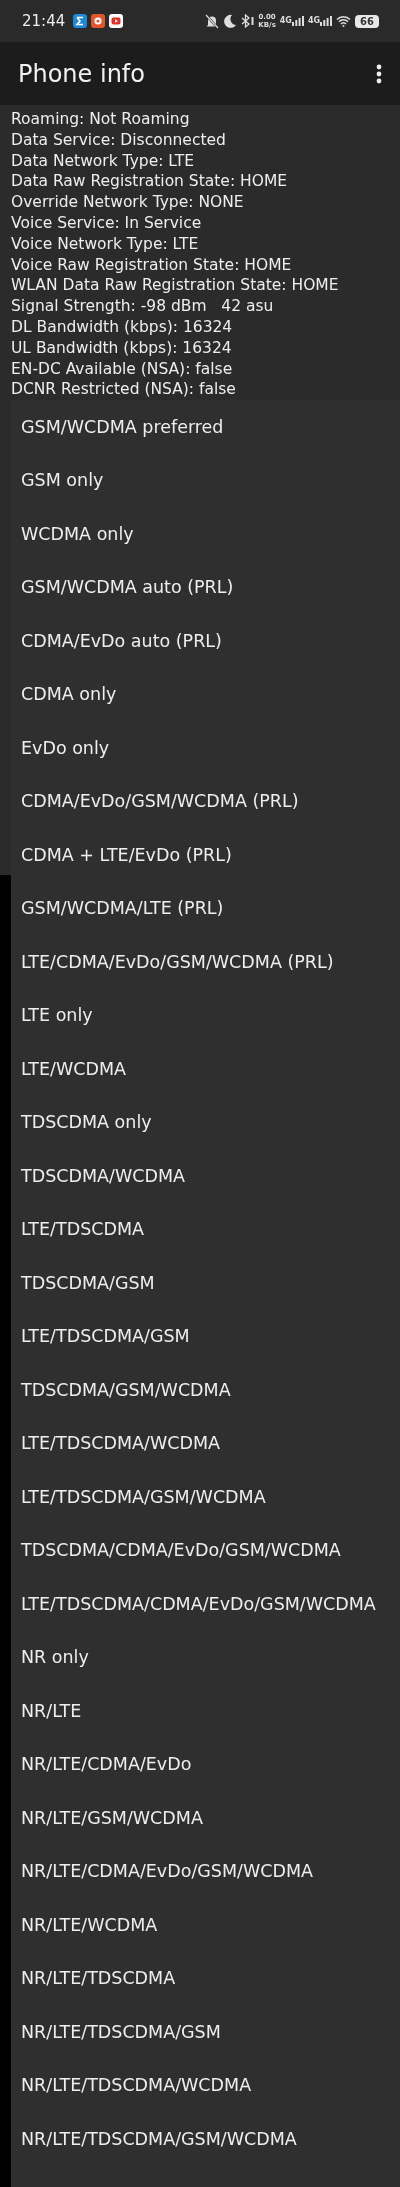  What do you see at coordinates (57, 1015) in the screenshot?
I see `menu-item: LTE only` at bounding box center [57, 1015].